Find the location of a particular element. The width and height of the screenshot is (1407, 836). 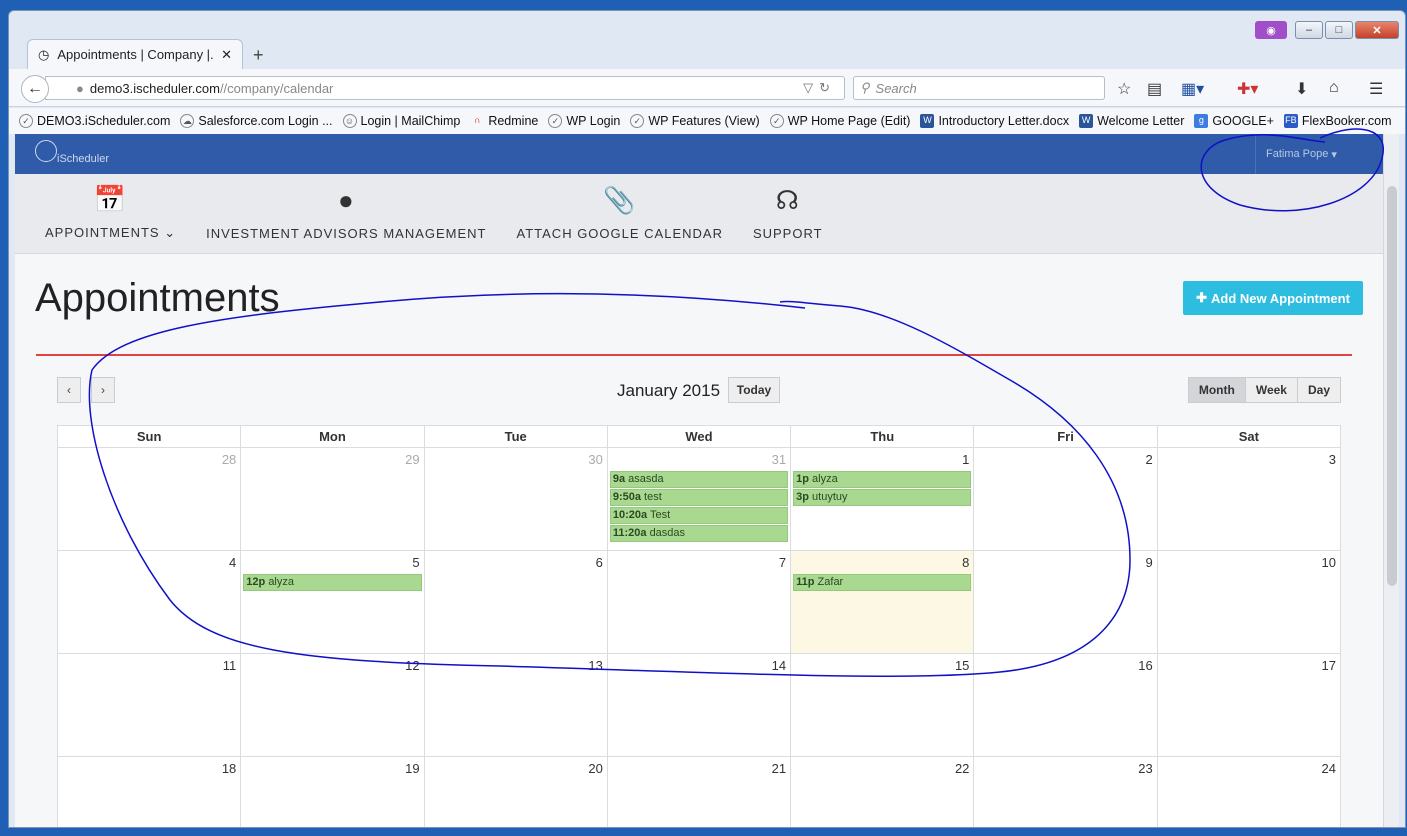

day-cell: 14 is located at coordinates (699, 705).